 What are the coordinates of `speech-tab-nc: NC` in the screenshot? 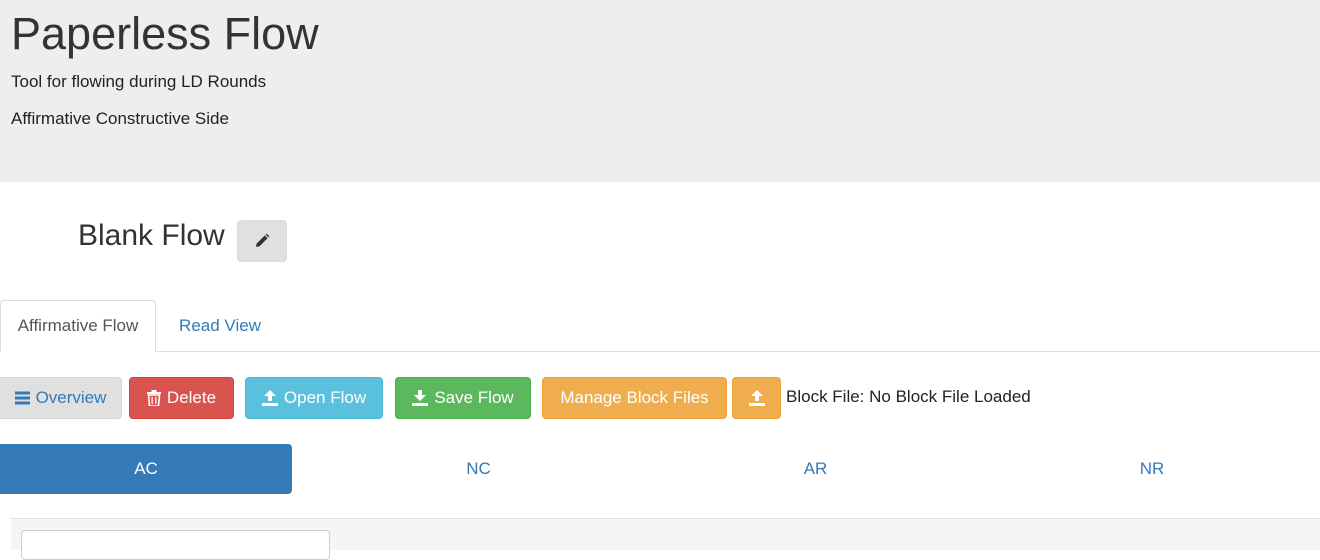 It's located at (478, 469).